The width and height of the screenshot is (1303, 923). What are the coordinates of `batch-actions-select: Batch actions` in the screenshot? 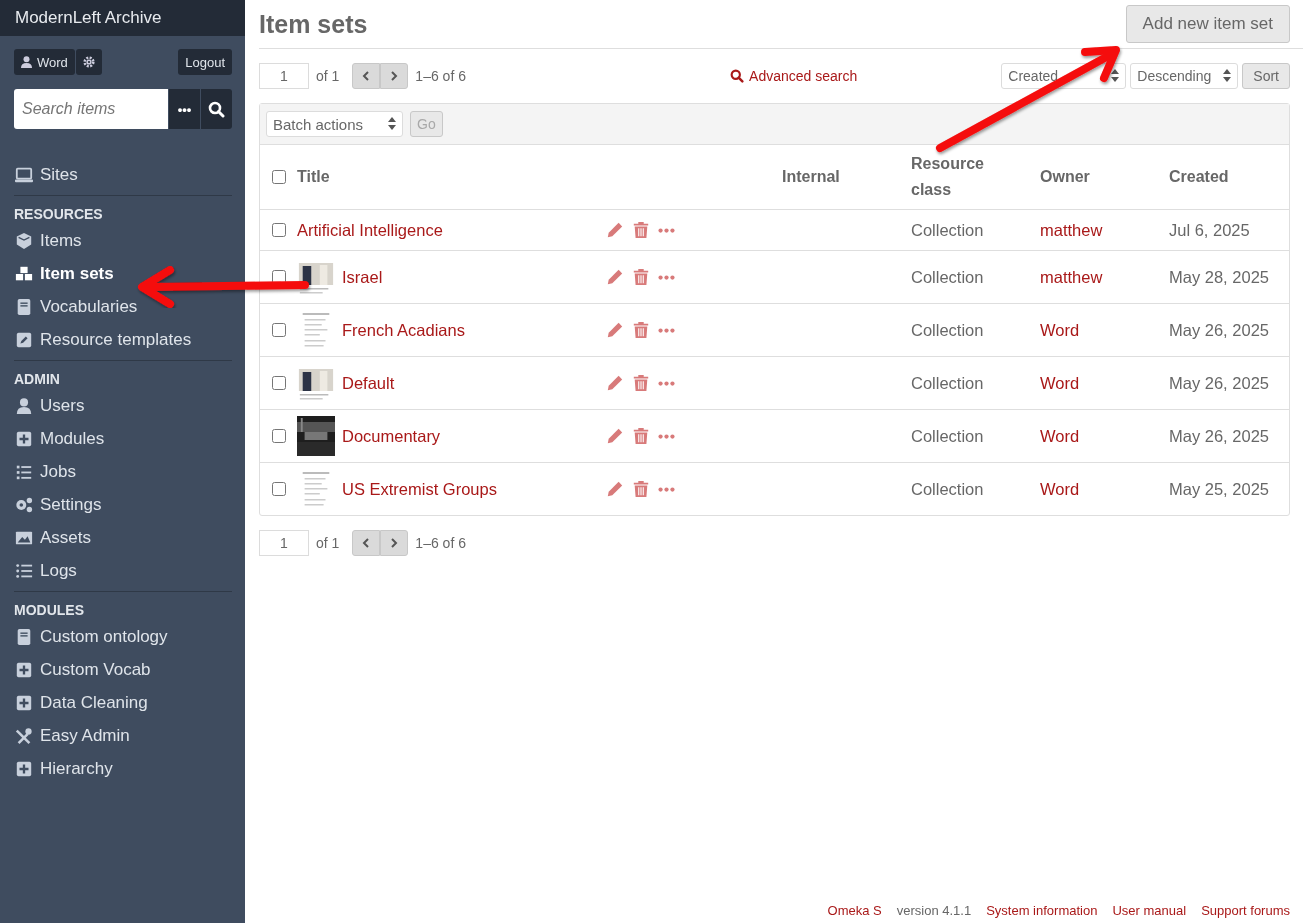 It's located at (334, 124).